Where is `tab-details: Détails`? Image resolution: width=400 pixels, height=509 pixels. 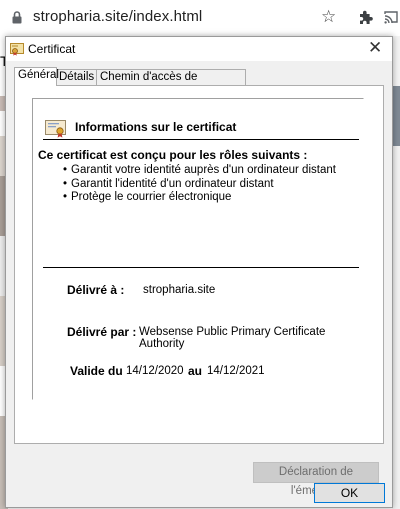
tab-details: Détails is located at coordinates (76, 77).